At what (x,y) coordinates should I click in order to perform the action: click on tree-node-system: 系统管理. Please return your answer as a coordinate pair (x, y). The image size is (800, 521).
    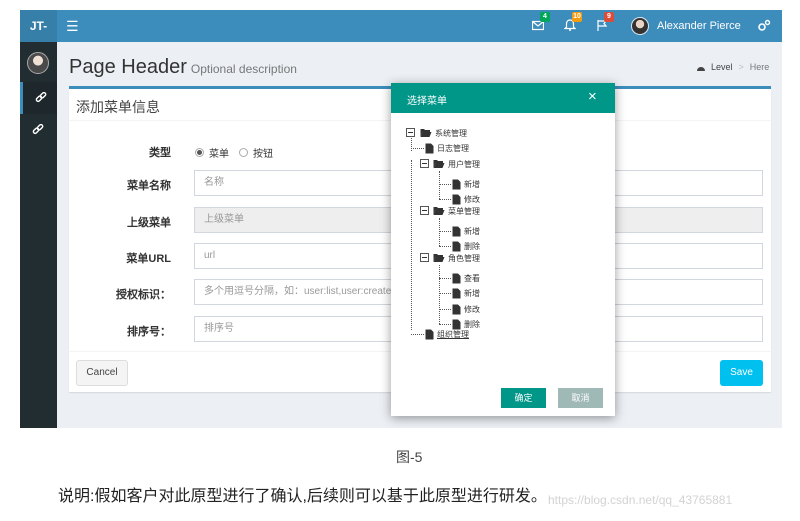
    Looking at the image, I should click on (443, 133).